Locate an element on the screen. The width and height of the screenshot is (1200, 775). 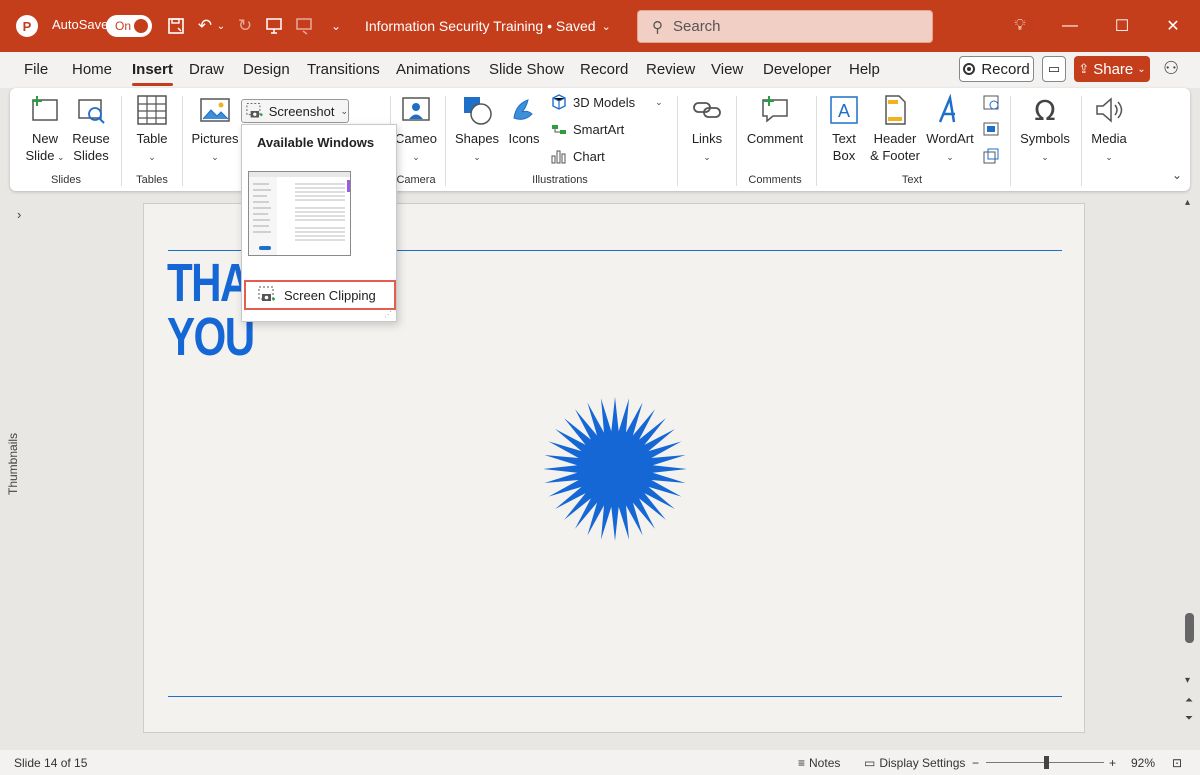
text-box-button: A Text Box is located at coordinates (844, 129).